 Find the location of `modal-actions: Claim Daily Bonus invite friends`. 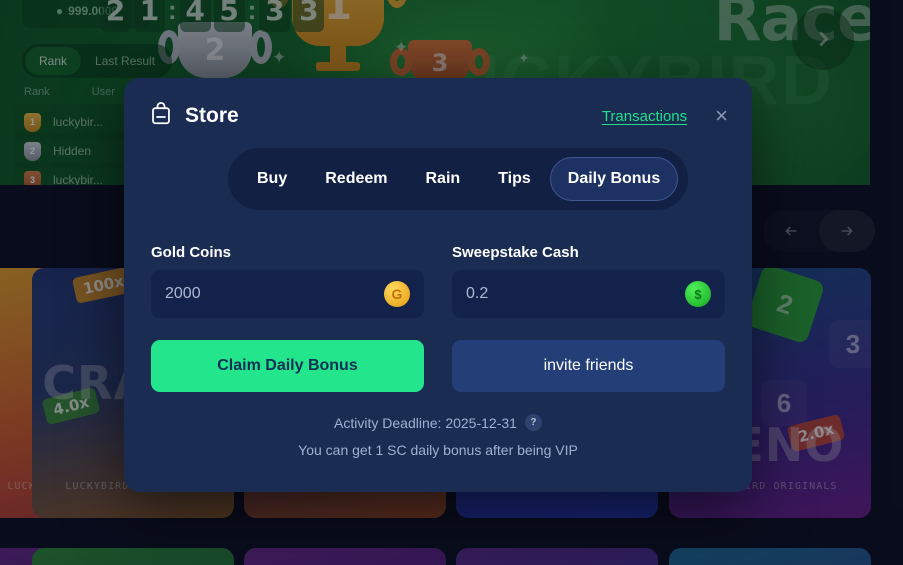

modal-actions: Claim Daily Bonus invite friends is located at coordinates (438, 366).